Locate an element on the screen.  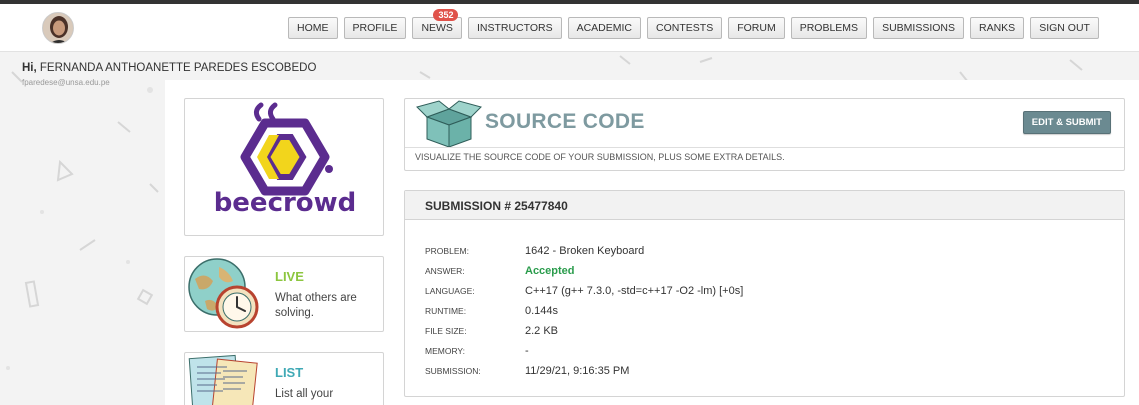
list-card: LIST List all your is located at coordinates (284, 378).